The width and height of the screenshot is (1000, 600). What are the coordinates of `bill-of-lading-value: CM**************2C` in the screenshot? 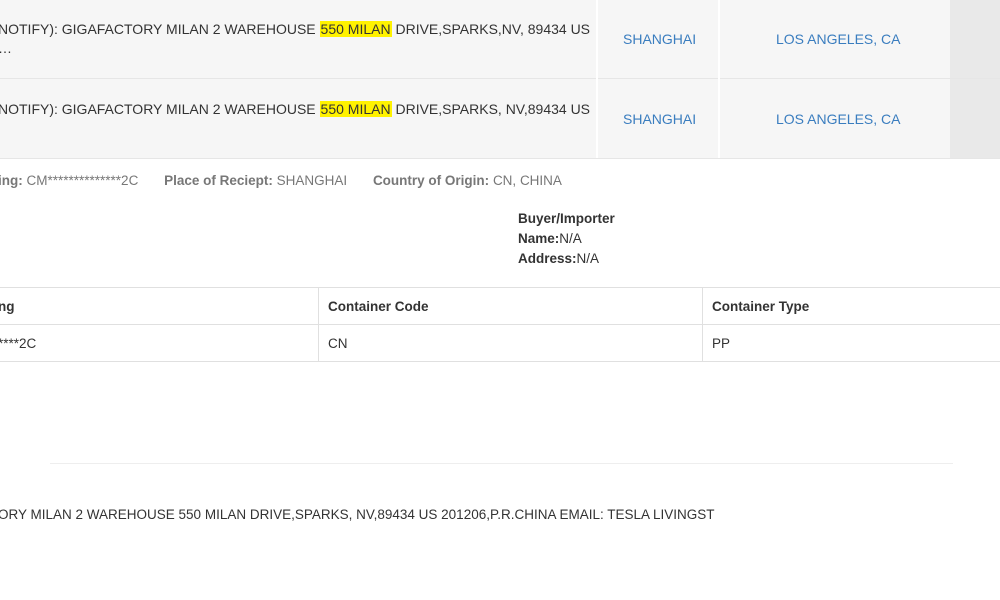 It's located at (82, 180).